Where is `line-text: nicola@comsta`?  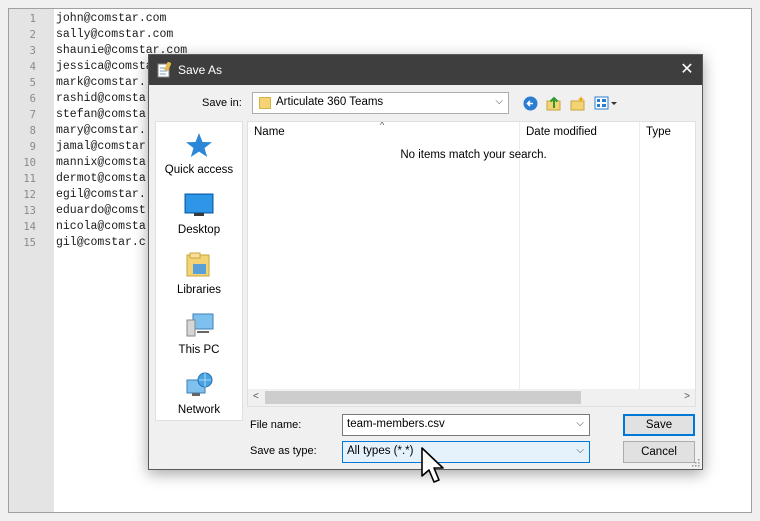
line-text: nicola@comsta is located at coordinates (101, 226).